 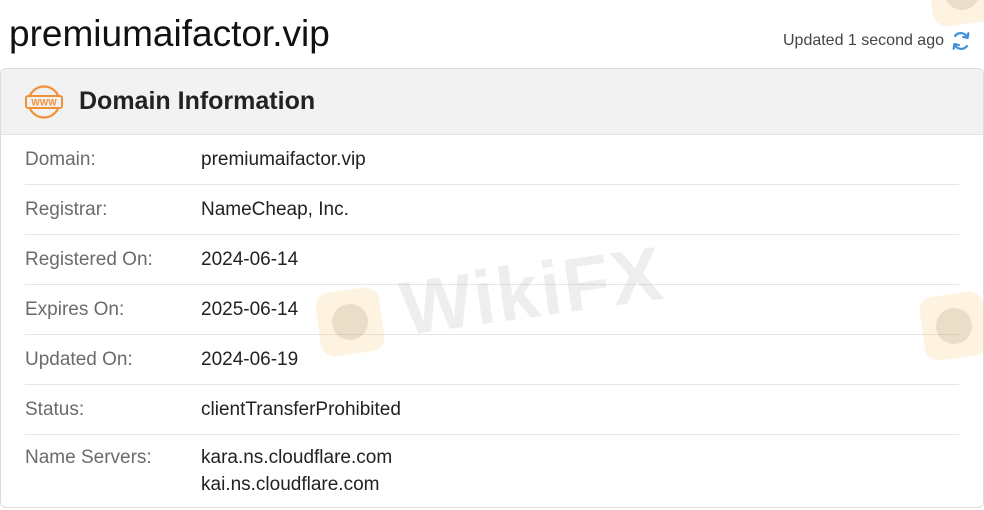 What do you see at coordinates (290, 484) in the screenshot?
I see `name-server: kai.ns.cloudflare.com` at bounding box center [290, 484].